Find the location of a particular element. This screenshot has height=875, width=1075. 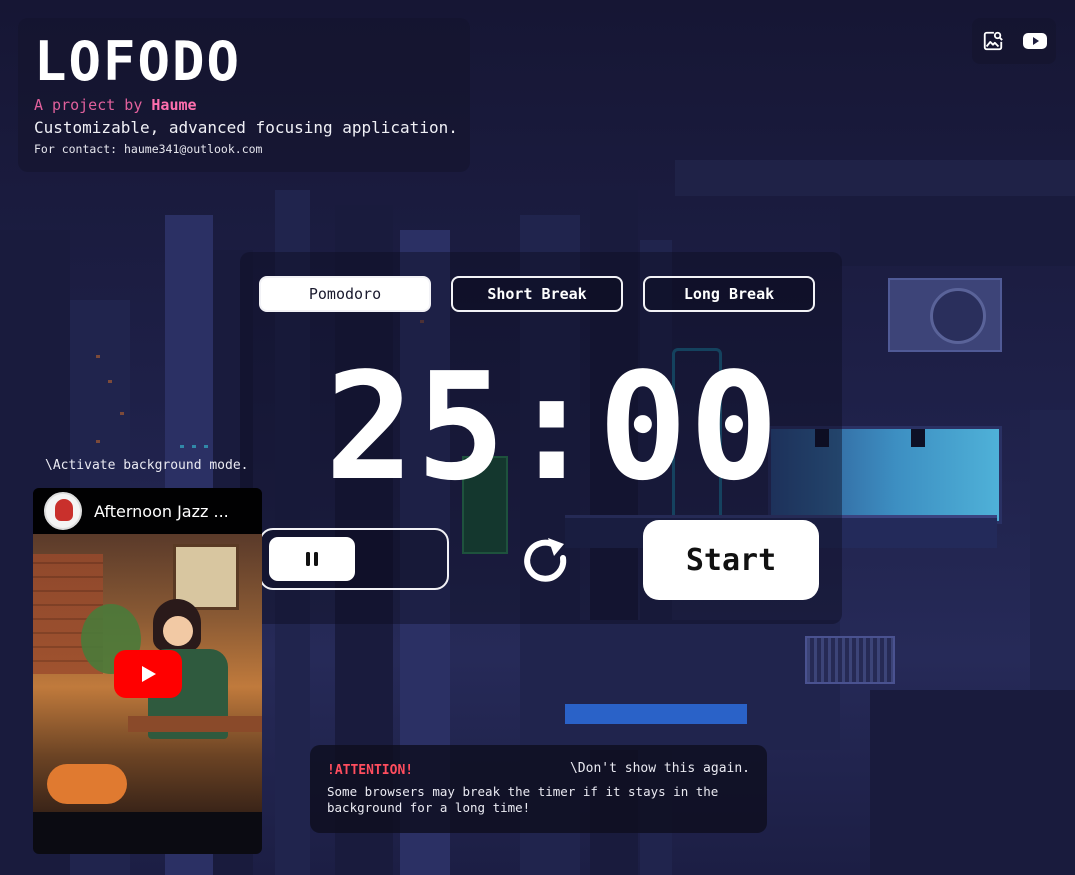

pause-toggle is located at coordinates (354, 559).